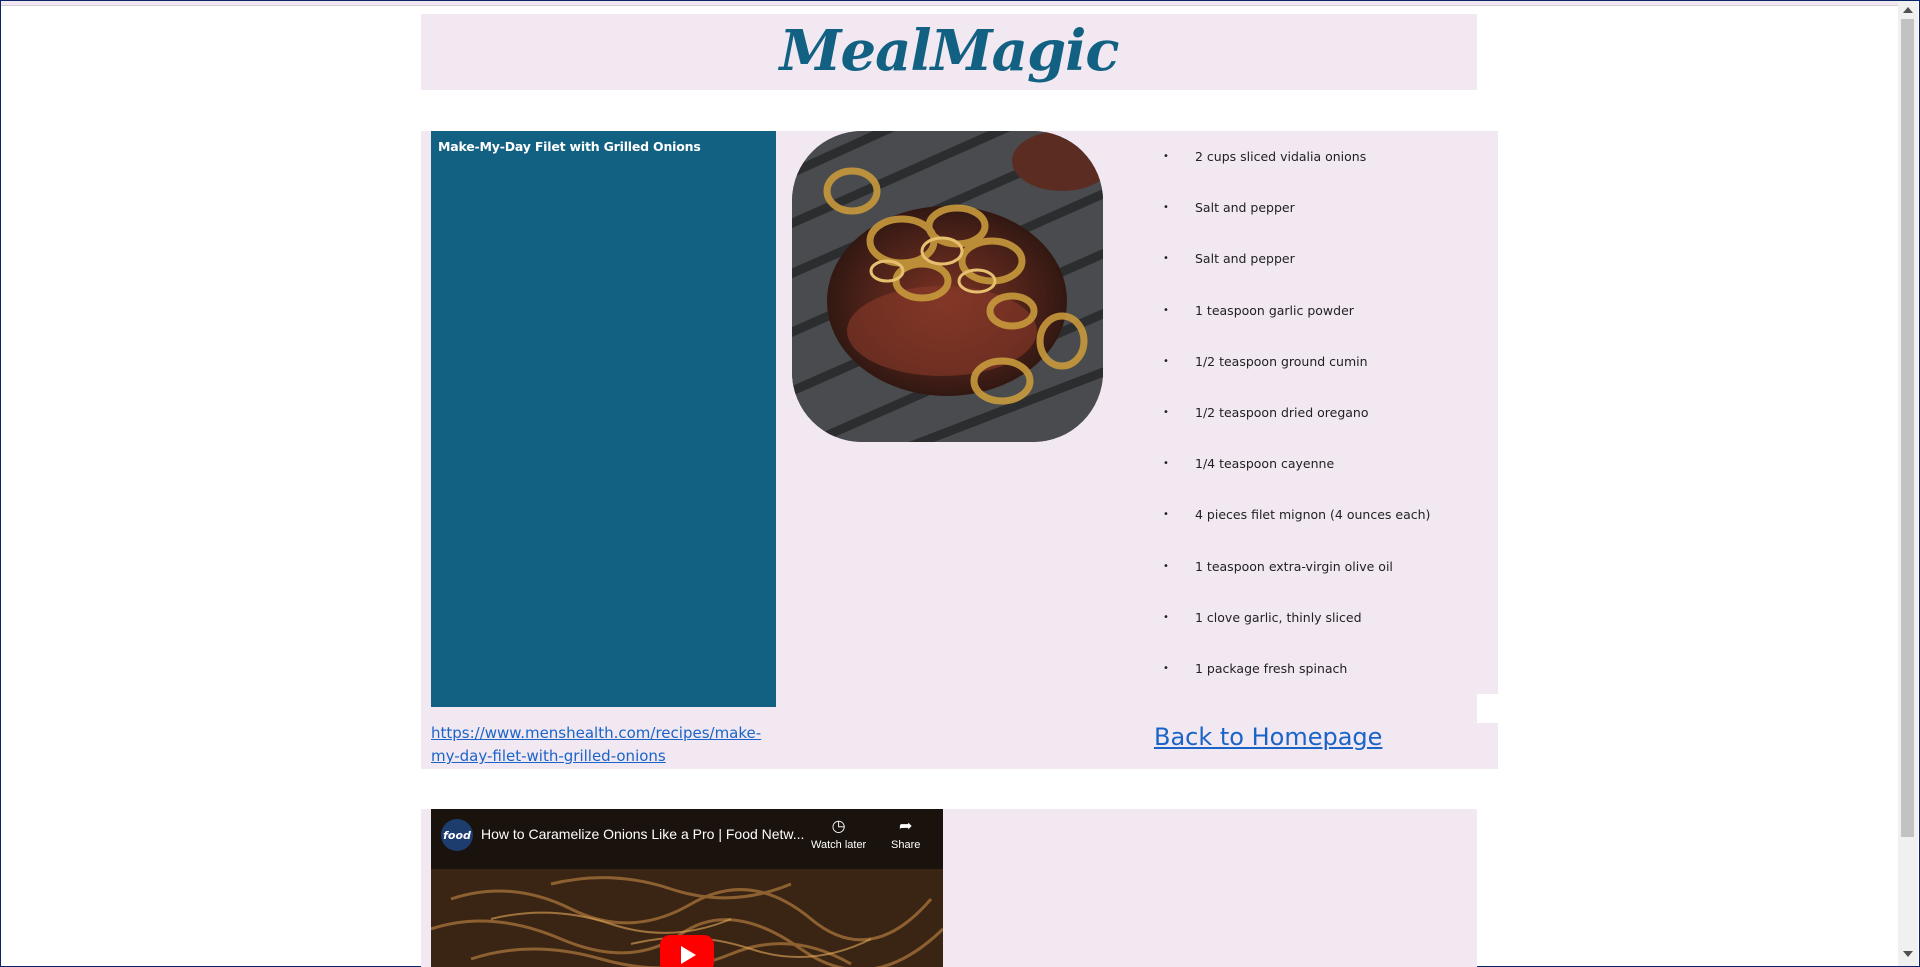 The image size is (1920, 967). Describe the element at coordinates (457, 835) in the screenshot. I see `channel-avatar: food` at that location.